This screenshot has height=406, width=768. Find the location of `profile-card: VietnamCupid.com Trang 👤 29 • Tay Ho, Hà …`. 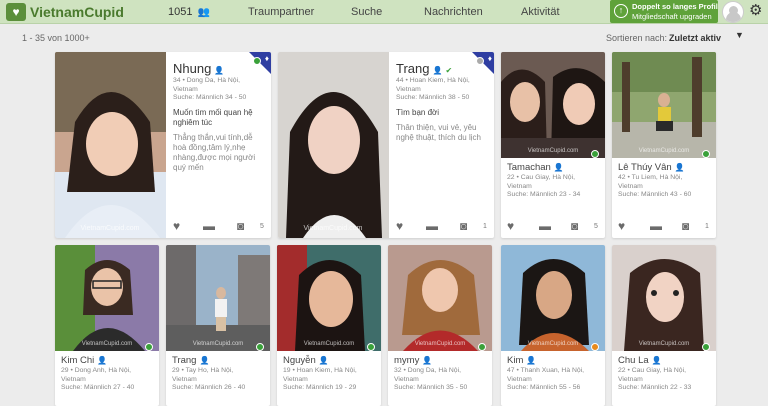

profile-card: VietnamCupid.com Trang 👤 29 • Tay Ho, Hà … is located at coordinates (218, 325).